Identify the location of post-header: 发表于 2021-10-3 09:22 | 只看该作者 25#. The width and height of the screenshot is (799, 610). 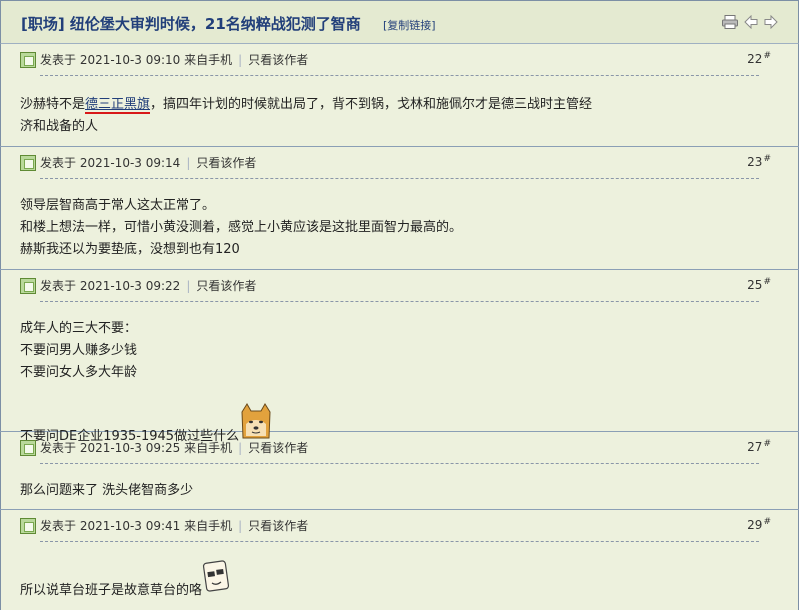
(399, 287).